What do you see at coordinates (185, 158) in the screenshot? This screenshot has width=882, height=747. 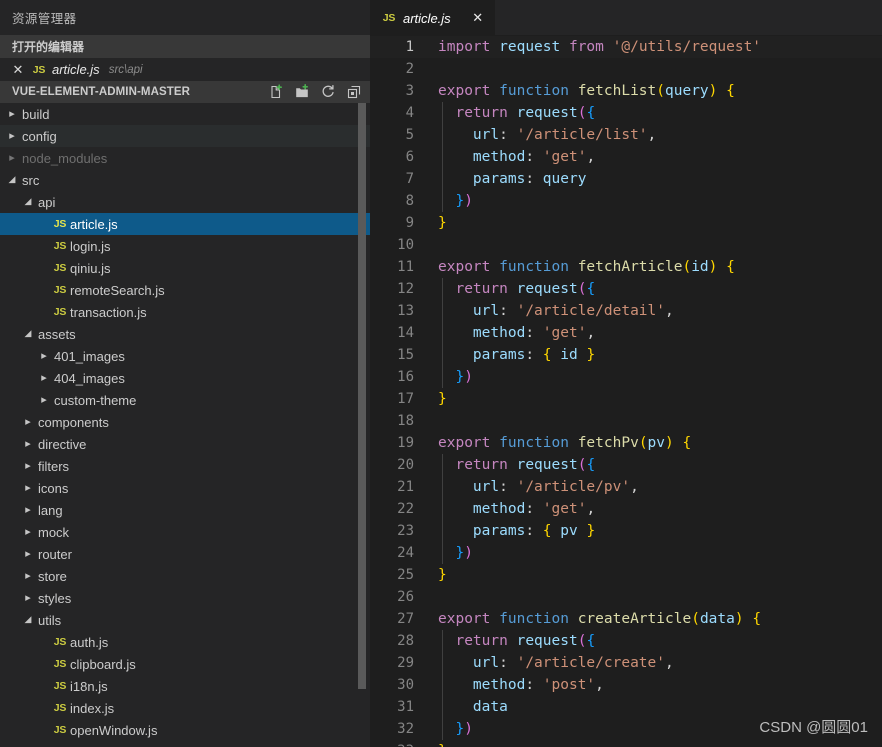 I see `tree-row-node-modules: node_modules` at bounding box center [185, 158].